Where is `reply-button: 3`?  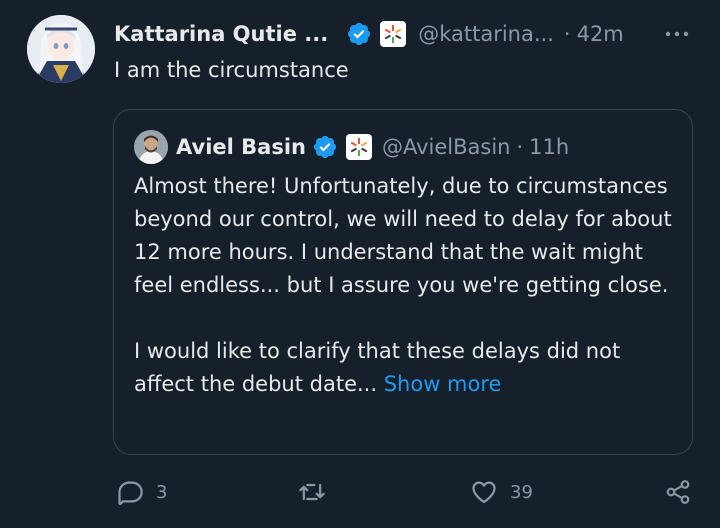 reply-button: 3 is located at coordinates (141, 492).